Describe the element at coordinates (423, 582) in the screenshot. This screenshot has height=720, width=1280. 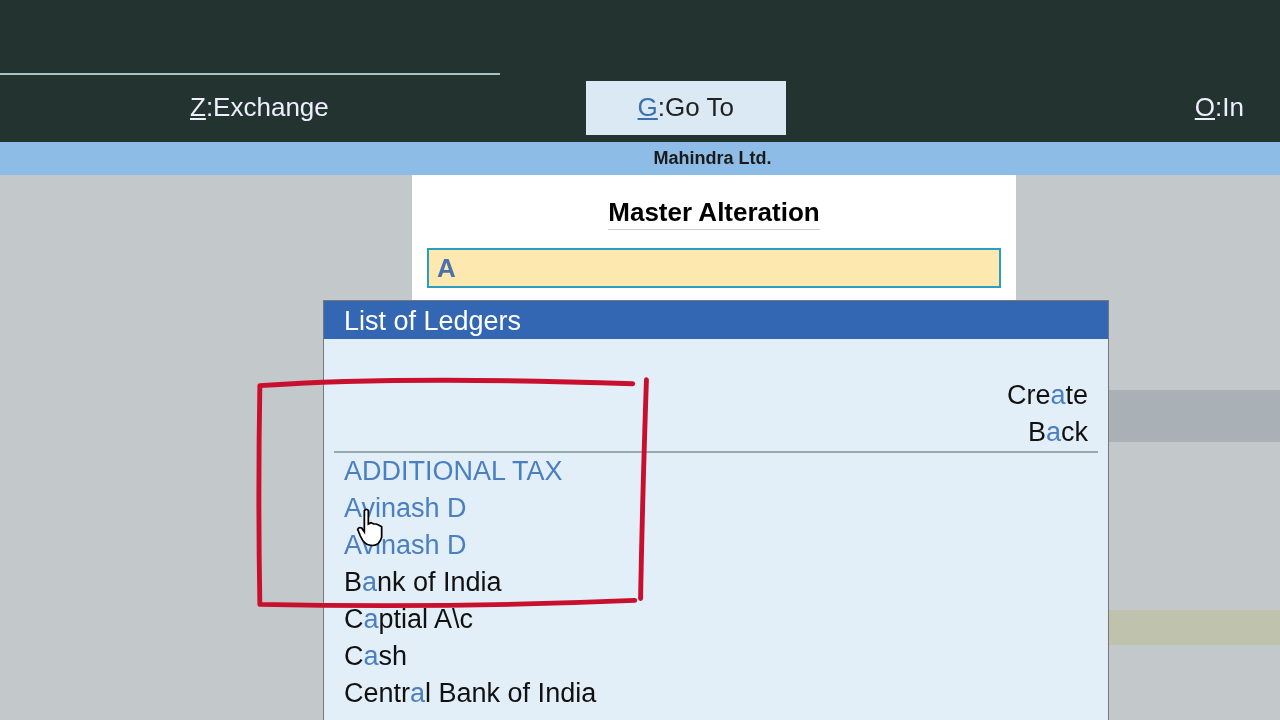
I see `ledger-item: Bank of India` at that location.